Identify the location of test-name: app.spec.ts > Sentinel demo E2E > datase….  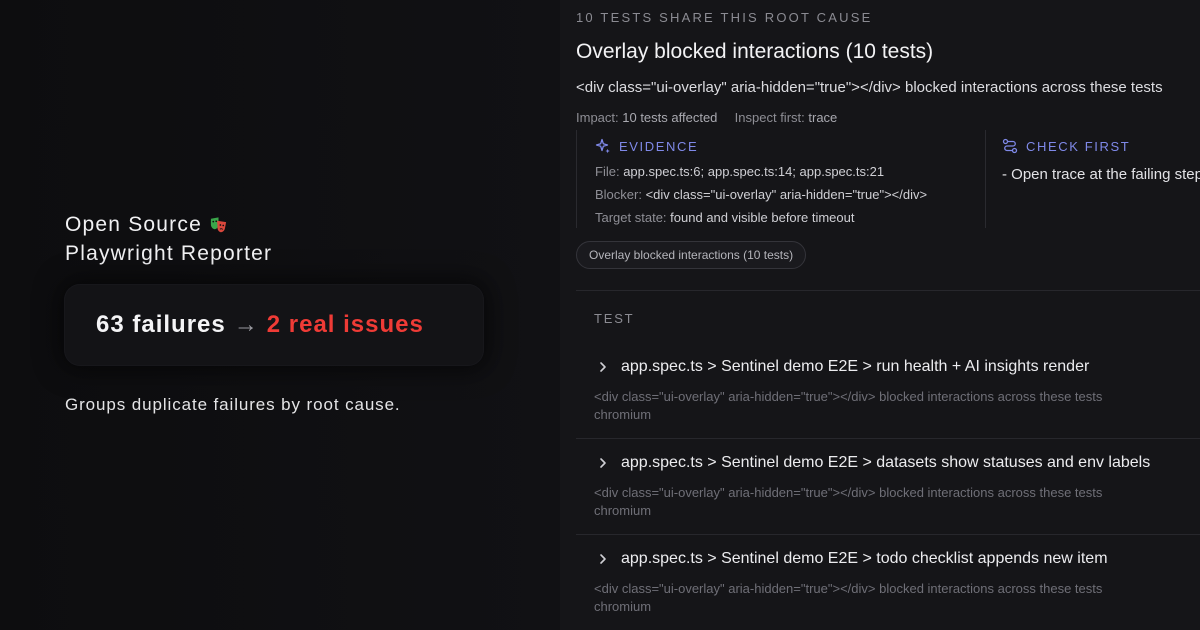
(886, 462).